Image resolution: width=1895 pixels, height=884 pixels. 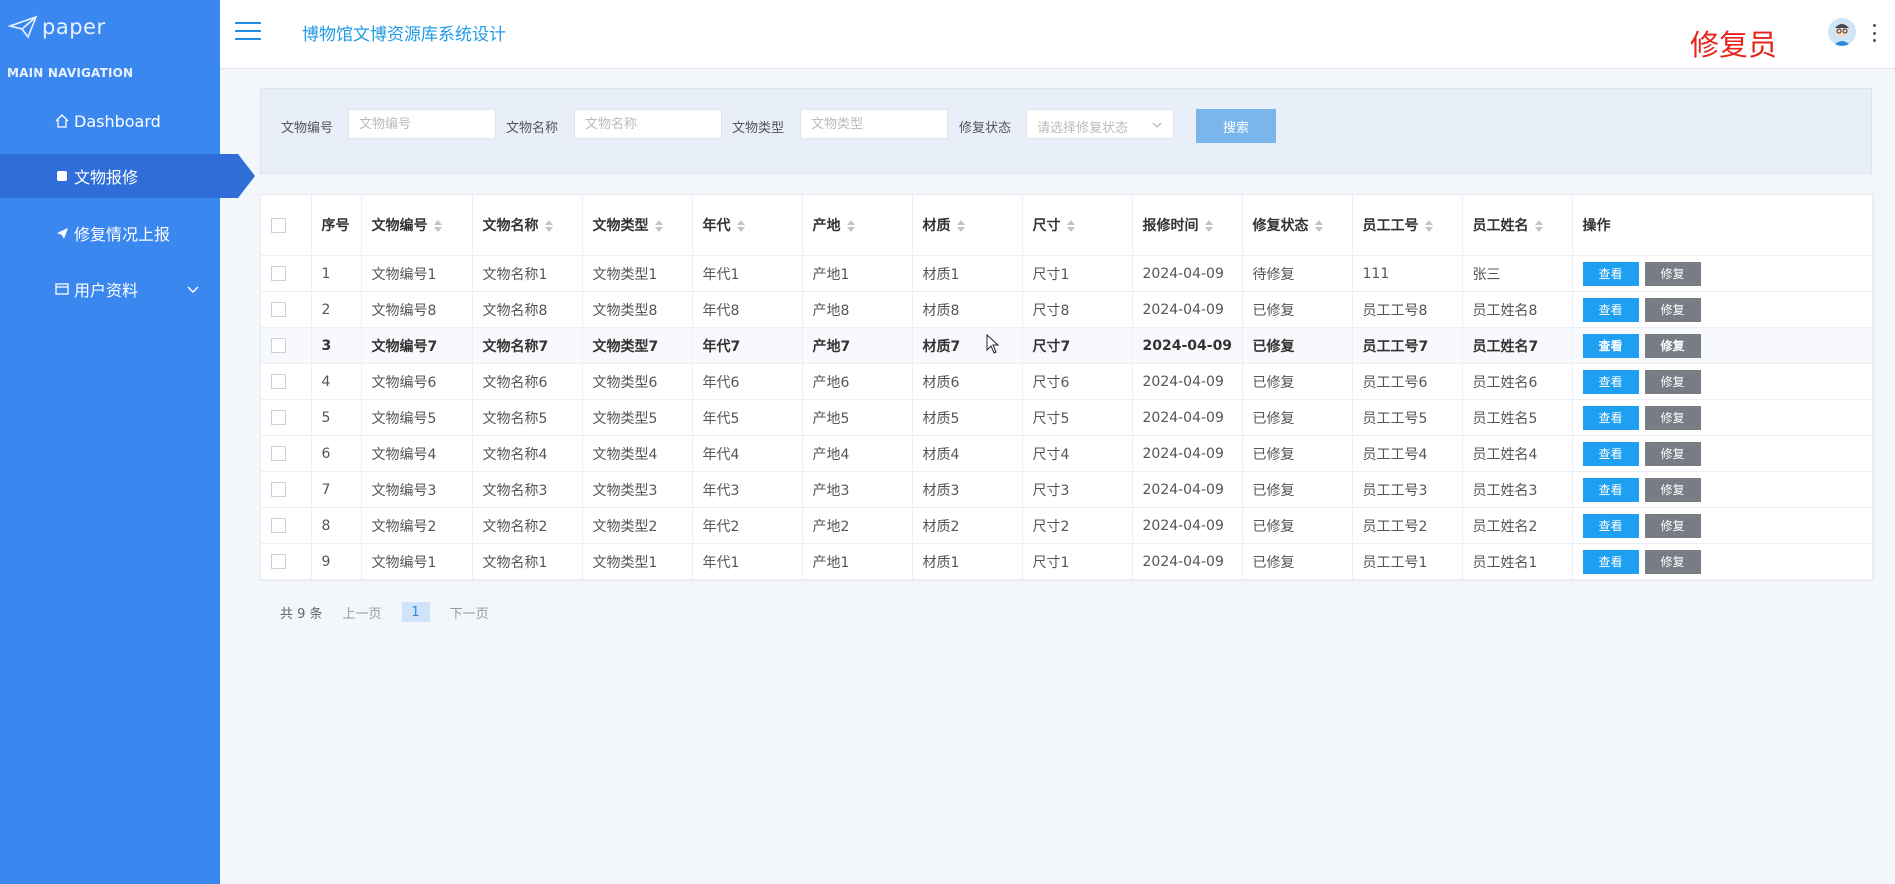 I want to click on column-header: 年代, so click(x=747, y=225).